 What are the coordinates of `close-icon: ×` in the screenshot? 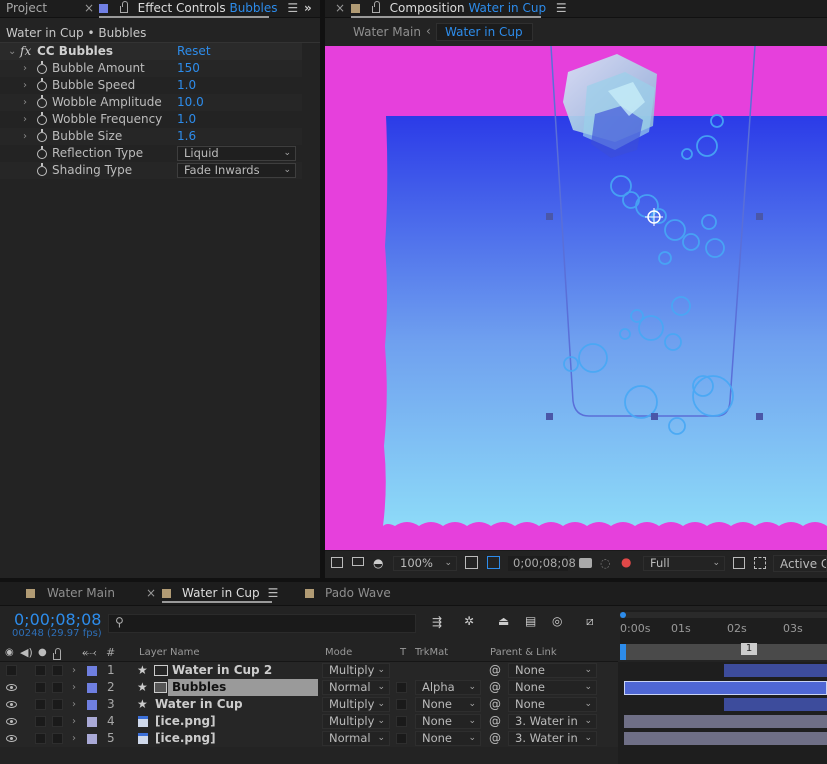 It's located at (89, 9).